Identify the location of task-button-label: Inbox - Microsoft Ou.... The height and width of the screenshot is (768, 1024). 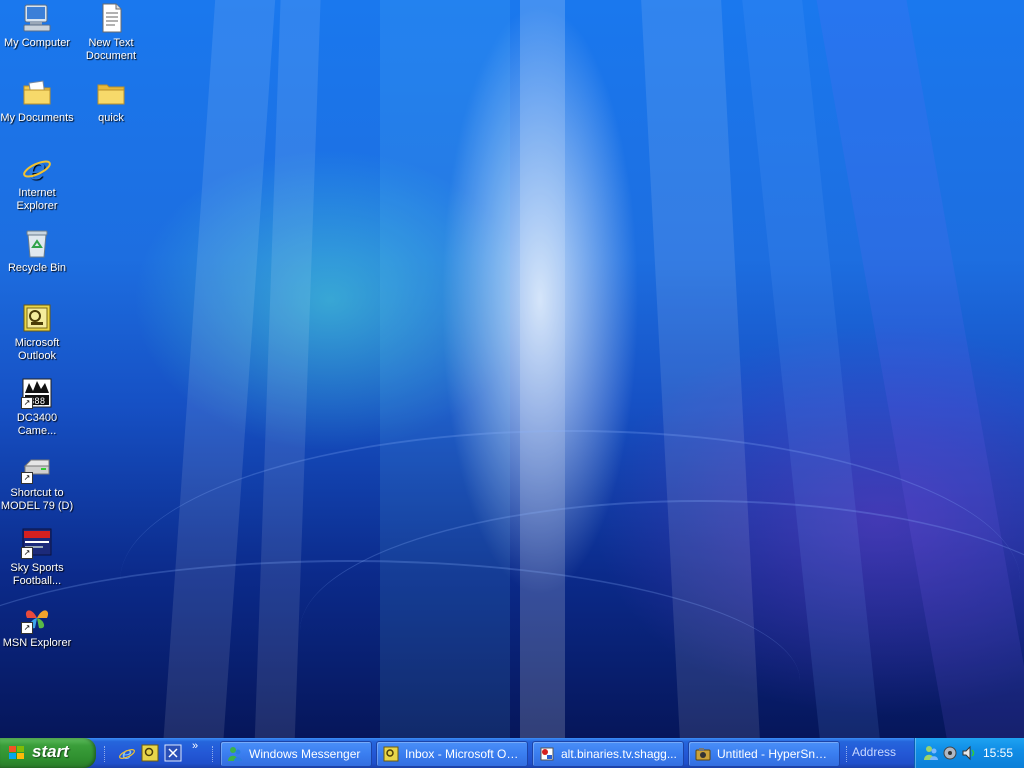
(463, 754).